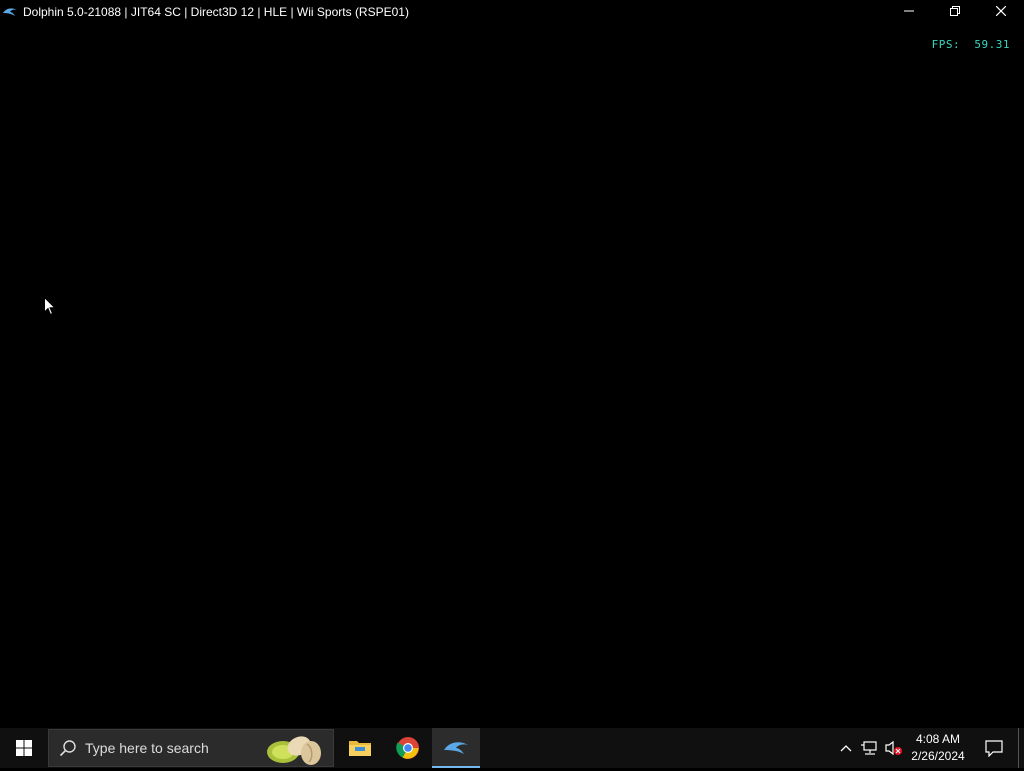 This screenshot has height=771, width=1024. What do you see at coordinates (50, 308) in the screenshot?
I see `mouse-cursor-icon` at bounding box center [50, 308].